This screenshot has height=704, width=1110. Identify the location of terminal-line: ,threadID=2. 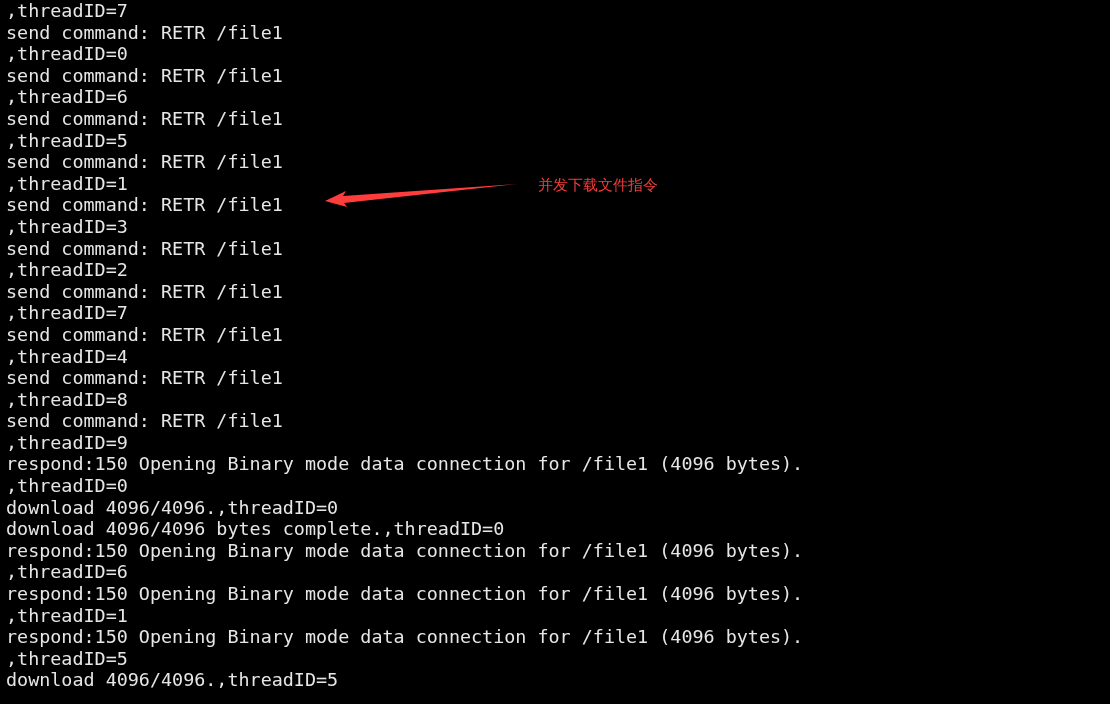
(67, 270).